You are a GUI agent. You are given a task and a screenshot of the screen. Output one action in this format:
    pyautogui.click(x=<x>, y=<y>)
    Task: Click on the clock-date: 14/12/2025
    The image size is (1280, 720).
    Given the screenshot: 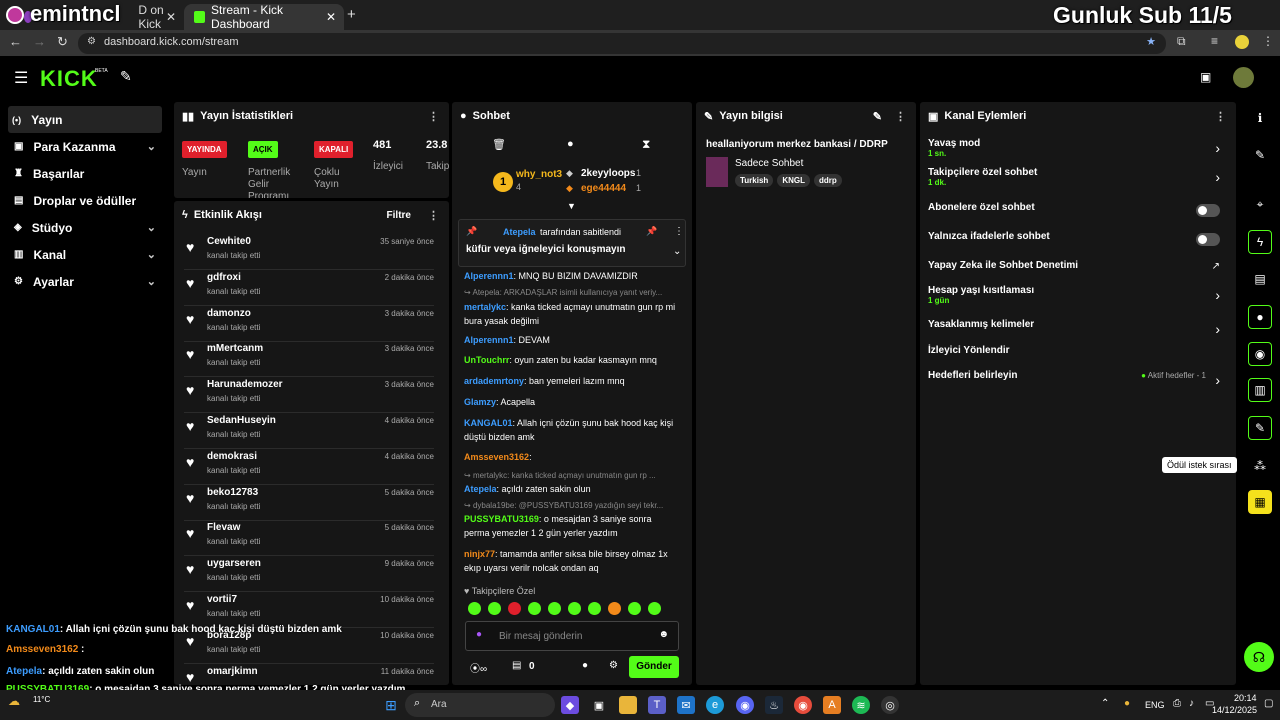 What is the action you would take?
    pyautogui.click(x=1234, y=710)
    